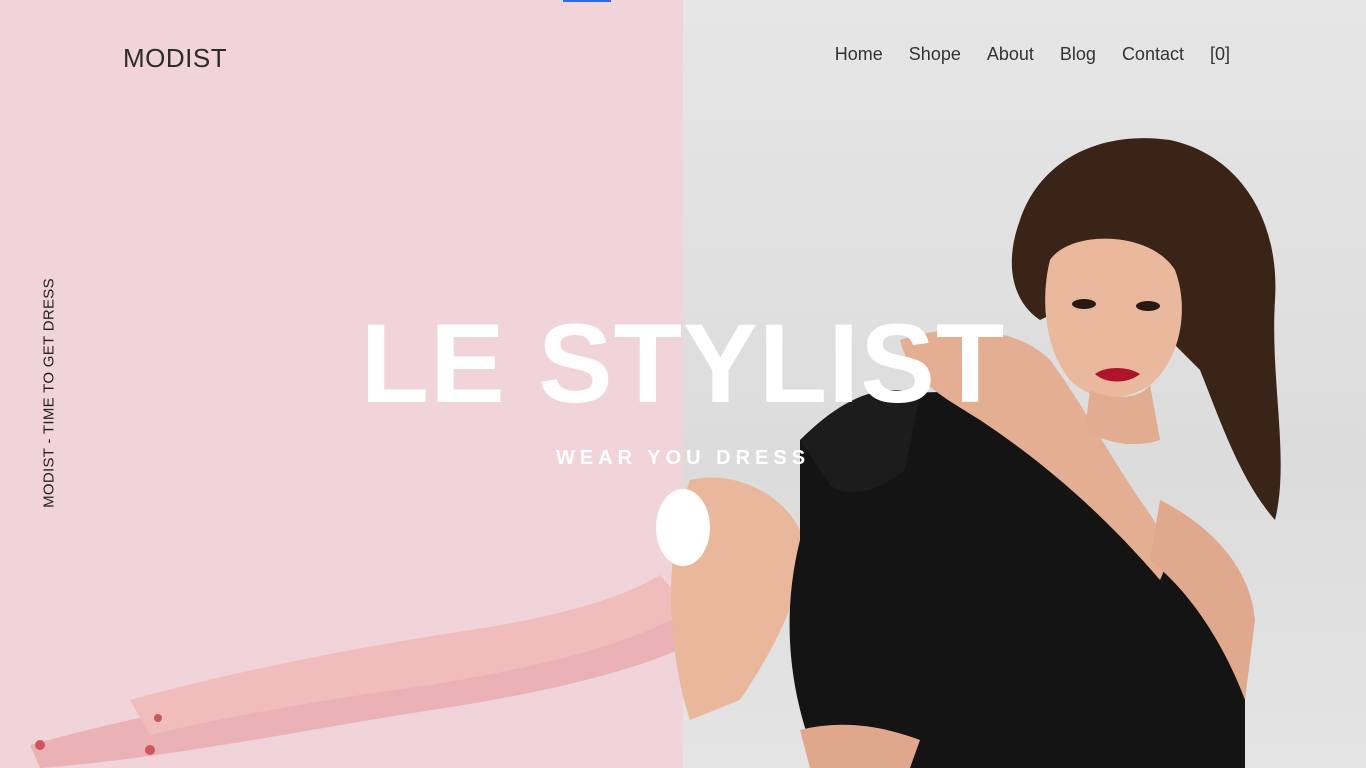 The width and height of the screenshot is (1366, 768). Describe the element at coordinates (683, 458) in the screenshot. I see `hero-subtitle: WEAR YOU DRESS` at that location.